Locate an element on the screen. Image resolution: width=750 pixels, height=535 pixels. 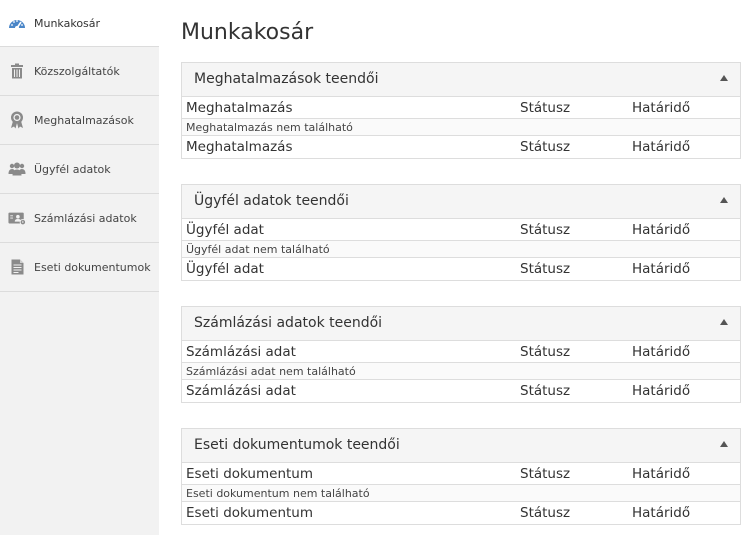
empty-message: Meghatalmazás nem található is located at coordinates (269, 127).